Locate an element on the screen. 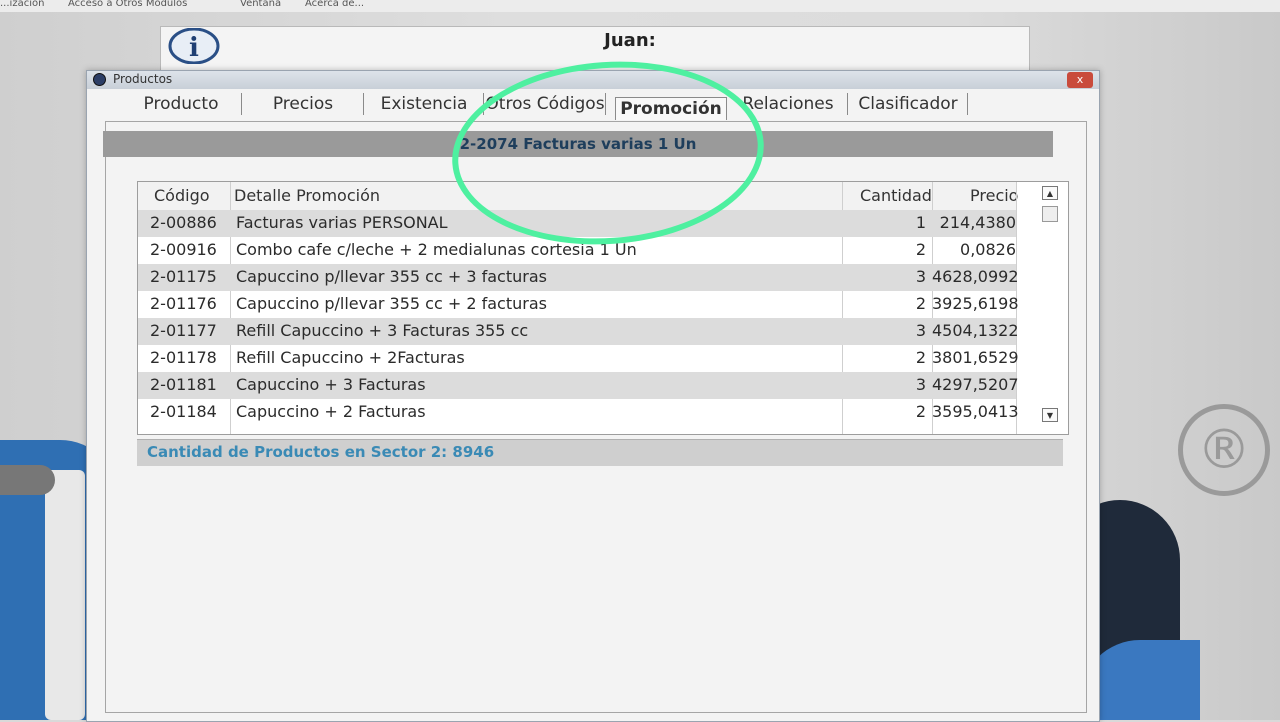 Image resolution: width=1280 pixels, height=722 pixels. close-button: x is located at coordinates (1080, 80).